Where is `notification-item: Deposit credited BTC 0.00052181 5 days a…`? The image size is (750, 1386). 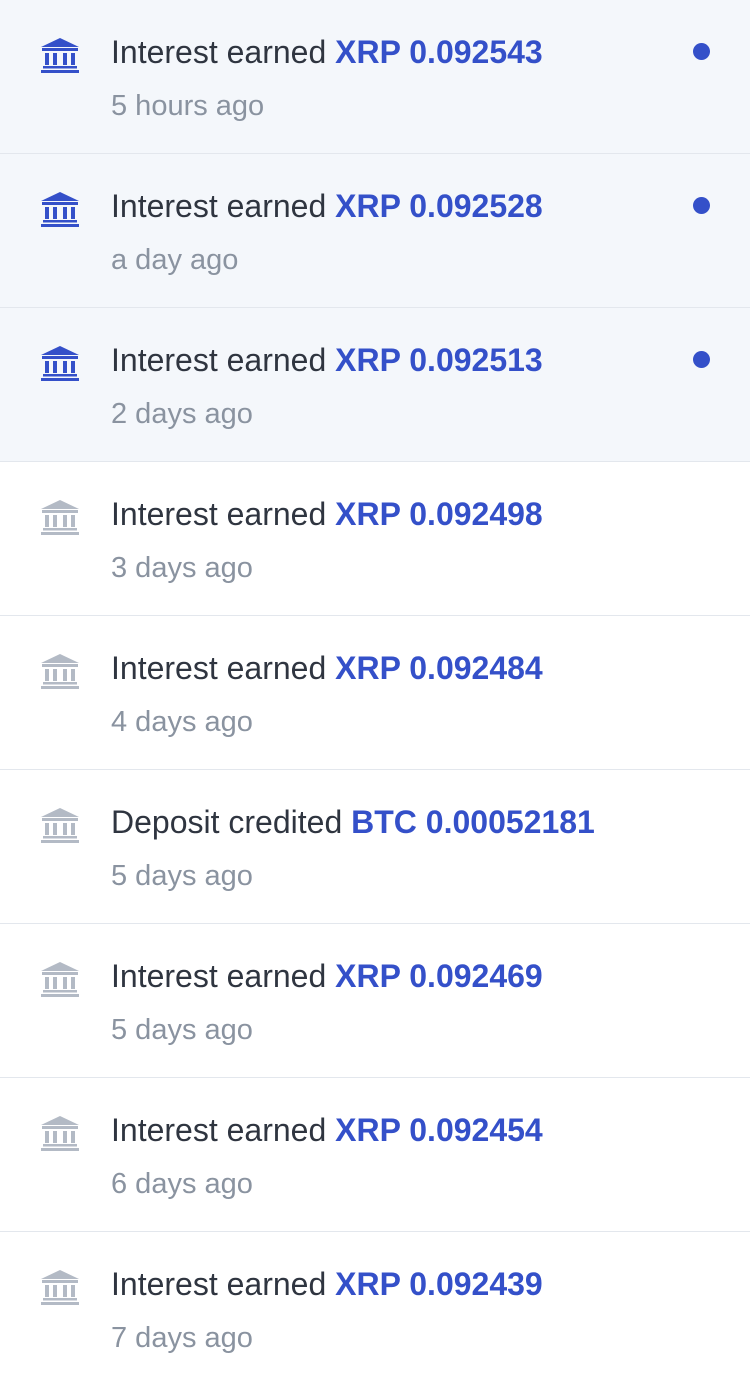 notification-item: Deposit credited BTC 0.00052181 5 days a… is located at coordinates (375, 847).